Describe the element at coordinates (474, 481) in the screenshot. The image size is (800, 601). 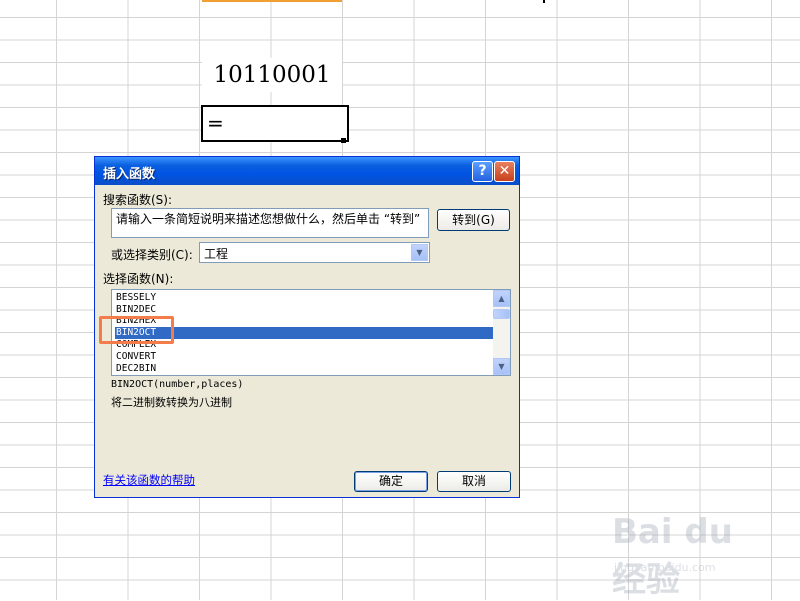
I see `cancel-button: 取消` at that location.